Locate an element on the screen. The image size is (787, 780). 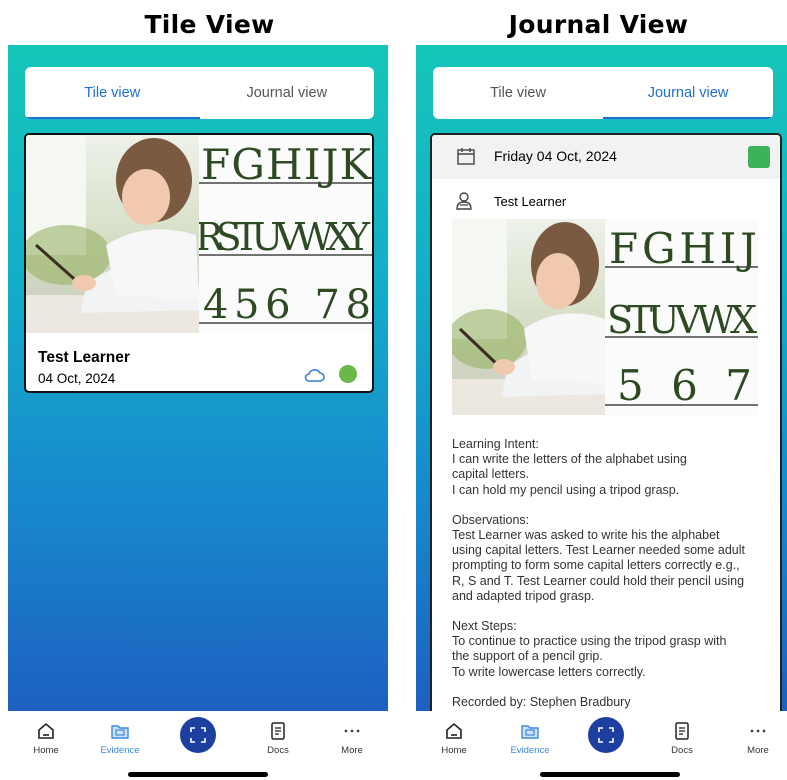
recorded-by: Recorded by: Stephen Bradbury is located at coordinates (612, 702).